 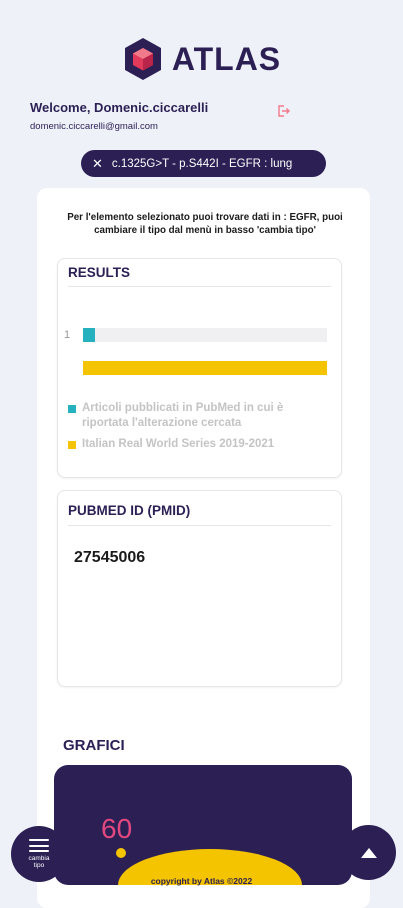 What do you see at coordinates (109, 558) in the screenshot?
I see `pmid-link: 27545006` at bounding box center [109, 558].